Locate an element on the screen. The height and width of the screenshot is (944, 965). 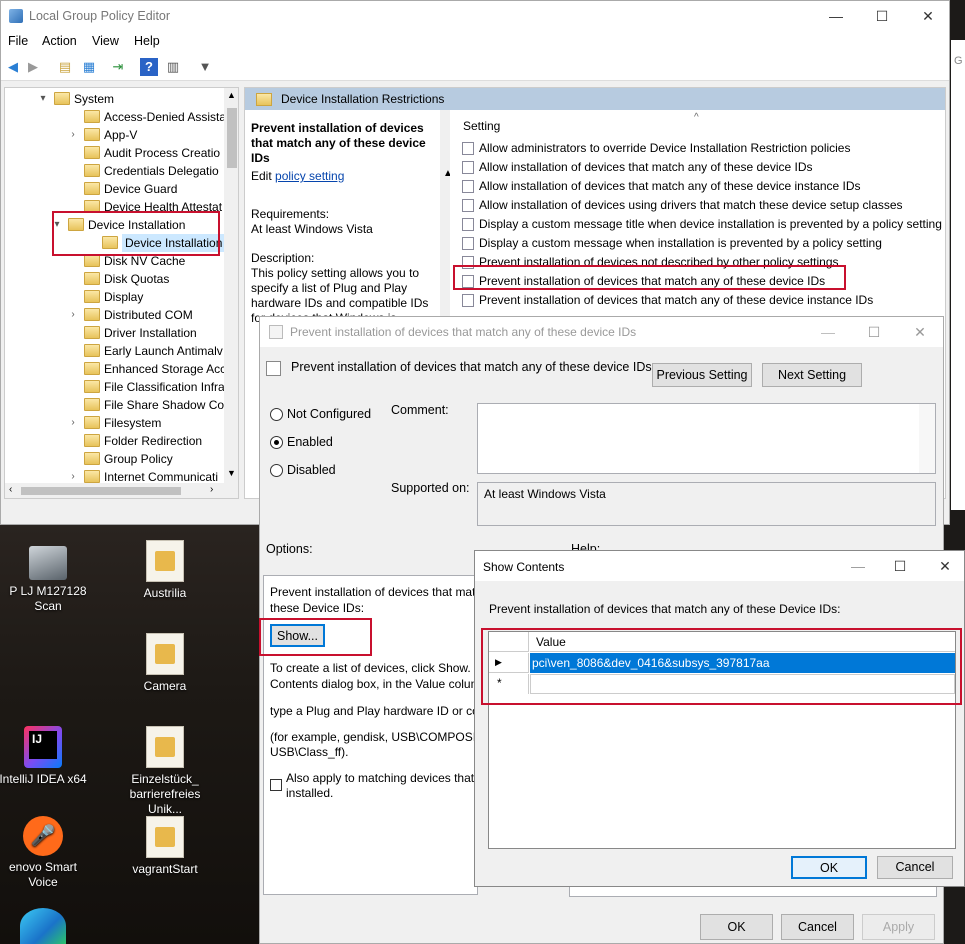
menu-help: Help is located at coordinates (147, 41).